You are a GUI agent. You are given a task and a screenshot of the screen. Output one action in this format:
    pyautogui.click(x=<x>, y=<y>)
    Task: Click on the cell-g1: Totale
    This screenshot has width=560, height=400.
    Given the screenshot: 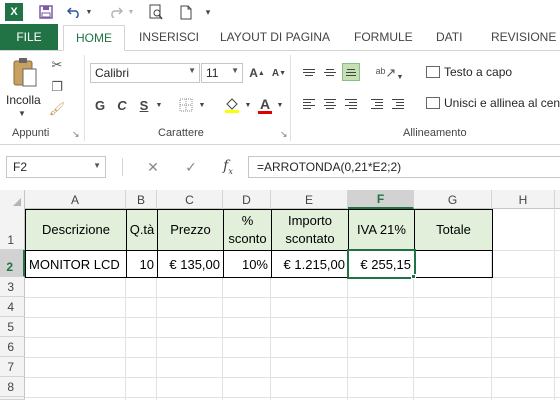 What is the action you would take?
    pyautogui.click(x=453, y=230)
    